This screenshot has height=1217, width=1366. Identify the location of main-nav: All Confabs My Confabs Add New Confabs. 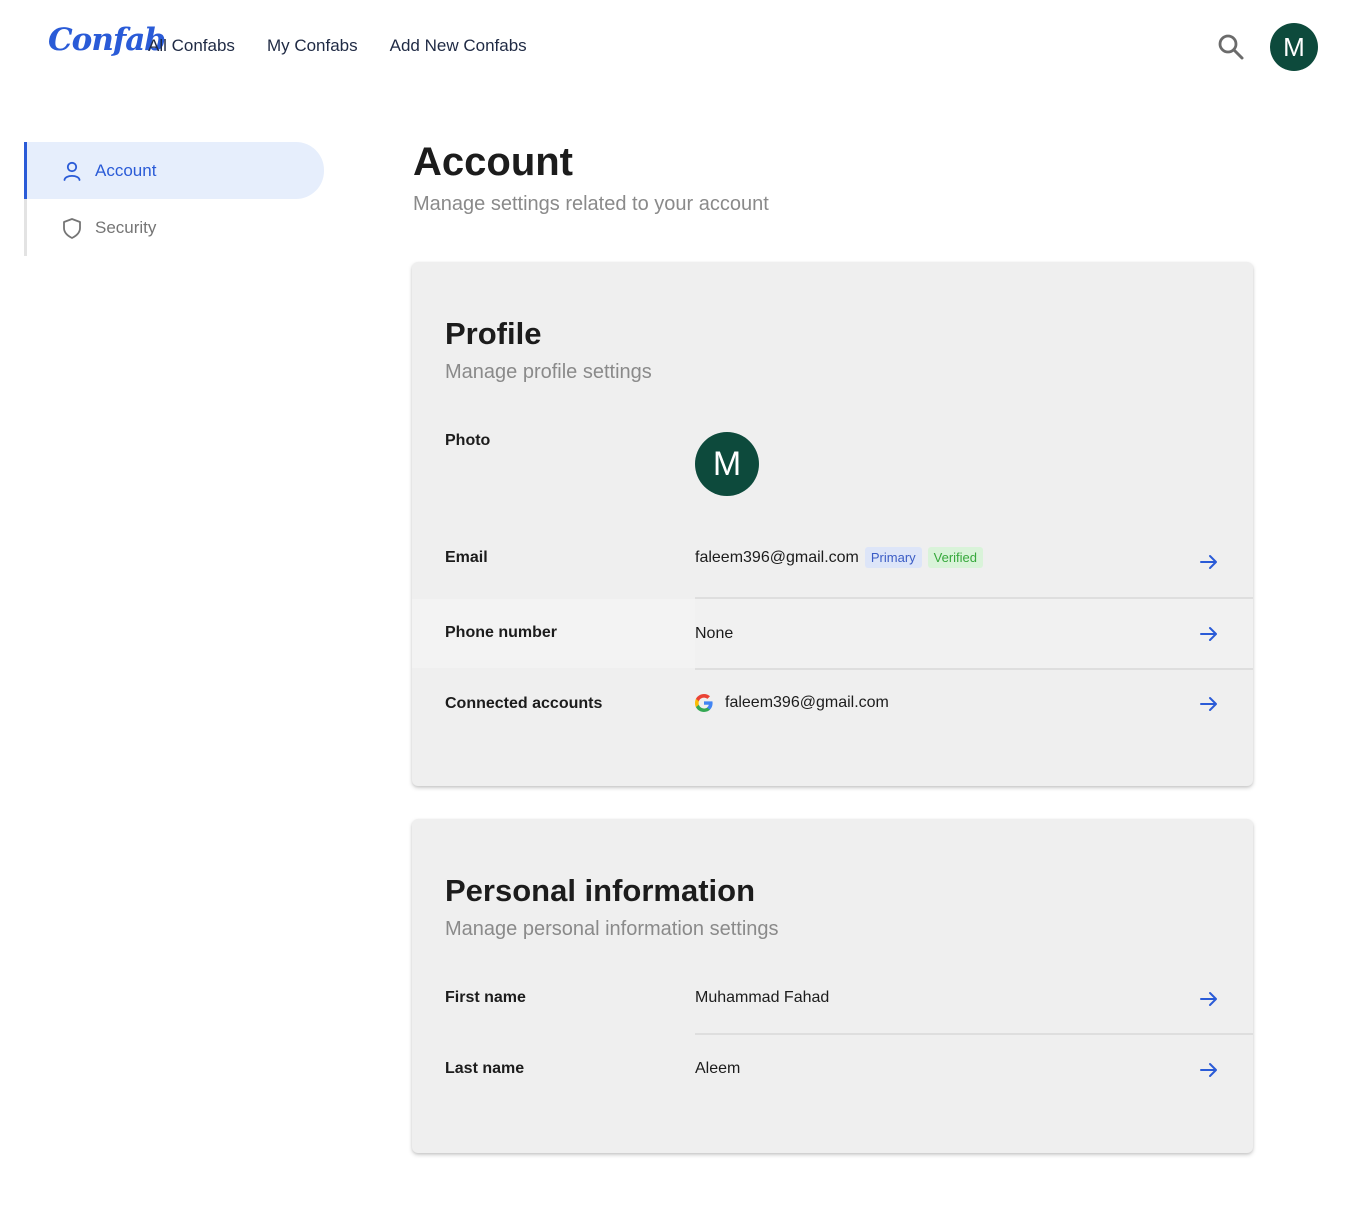
(337, 46).